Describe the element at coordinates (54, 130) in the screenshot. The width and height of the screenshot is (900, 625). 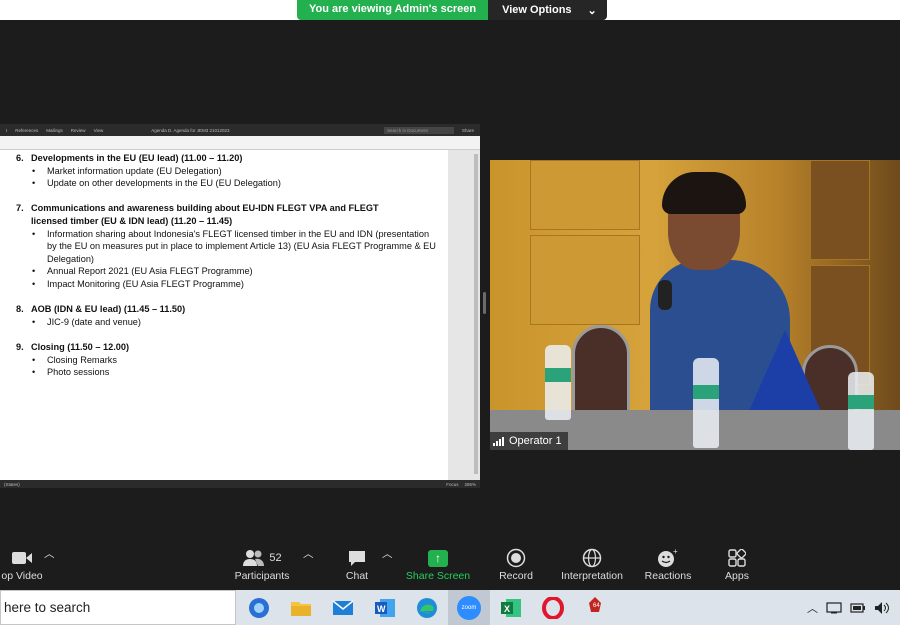
I see `ribbon-tab-mailings: Mailings` at that location.